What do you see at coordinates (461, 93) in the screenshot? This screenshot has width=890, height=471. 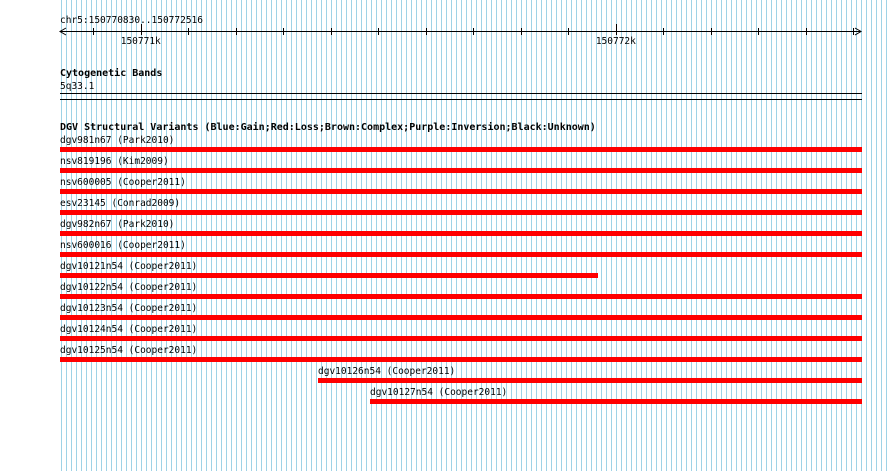 I see `cytoband-line-top` at bounding box center [461, 93].